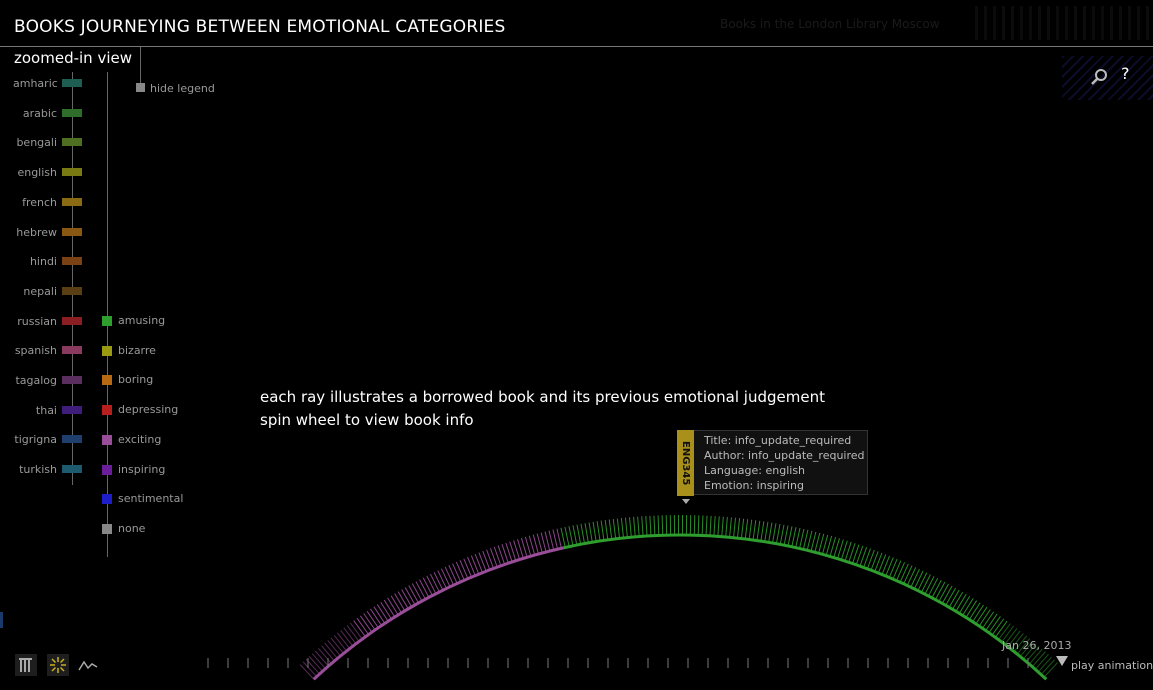 This screenshot has height=690, width=1153. What do you see at coordinates (58, 665) in the screenshot?
I see `wheel-view-button` at bounding box center [58, 665].